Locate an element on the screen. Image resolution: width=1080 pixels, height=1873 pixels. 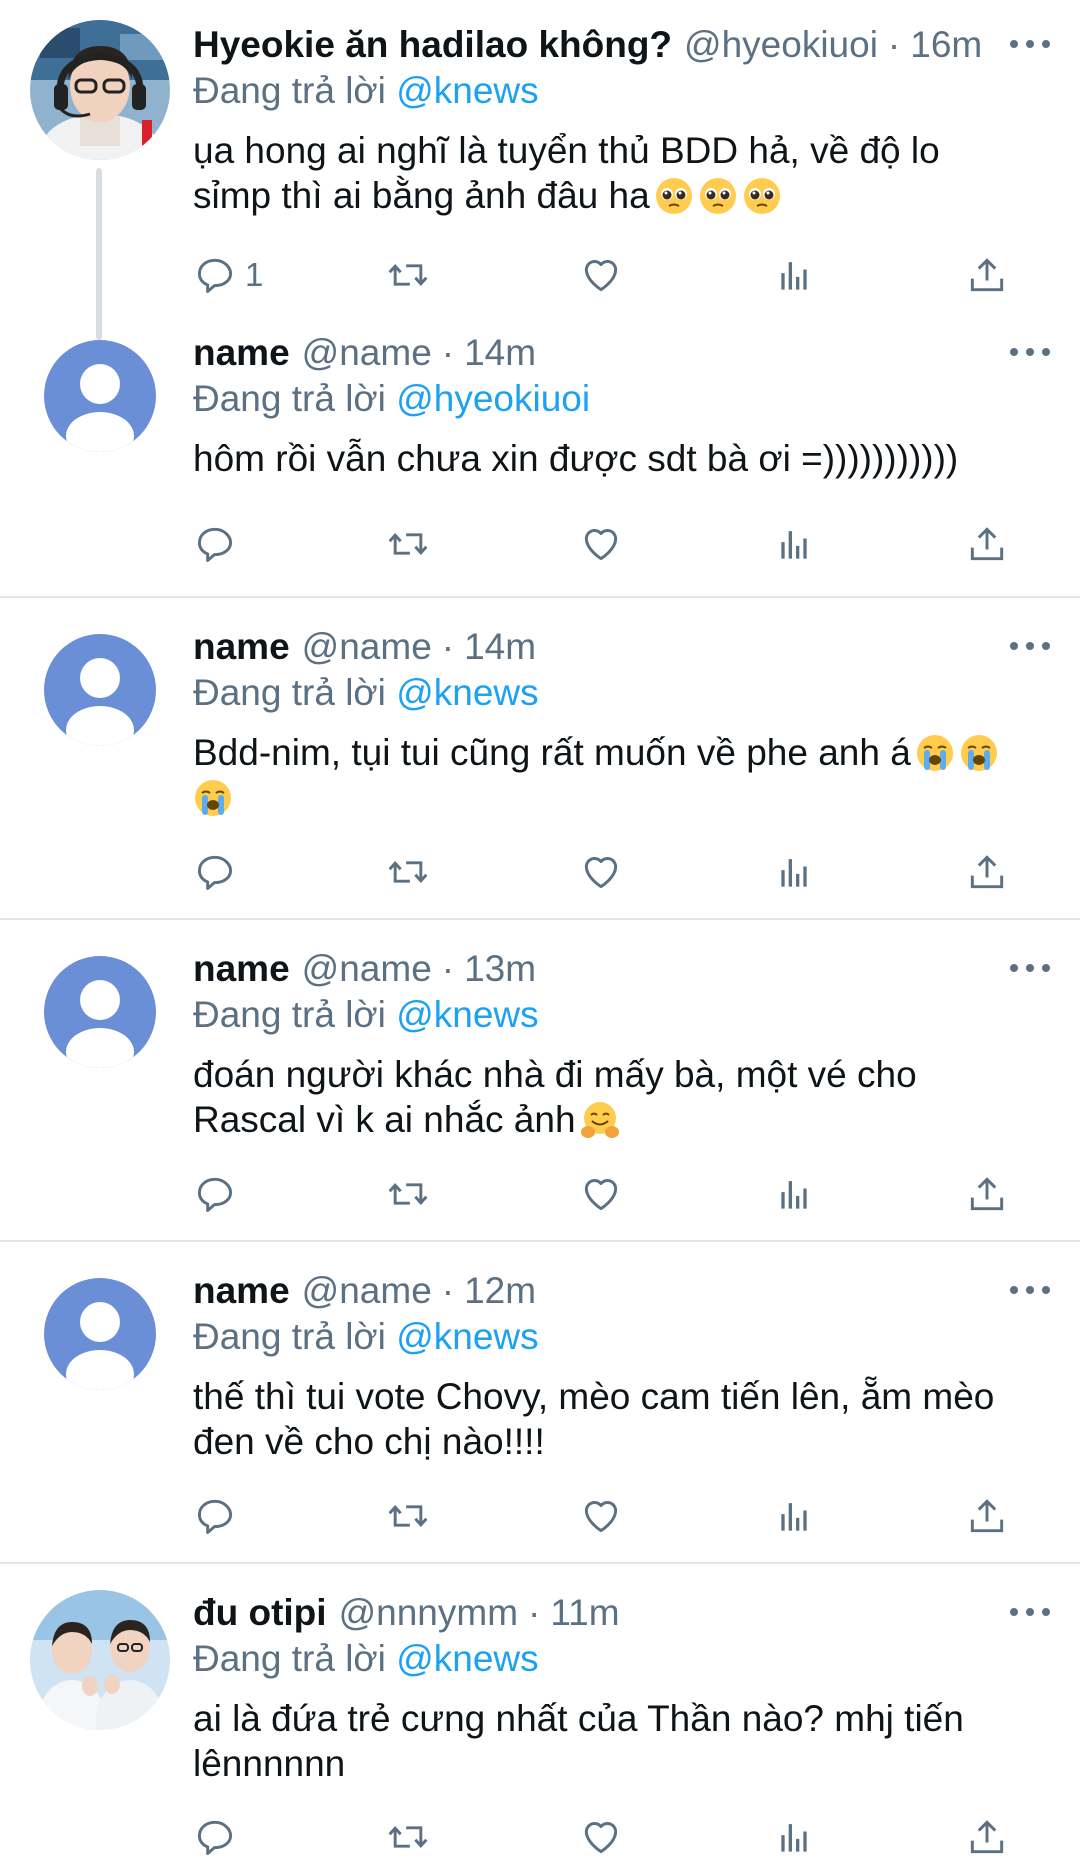
bar-chart-icon is located at coordinates (794, 1195).